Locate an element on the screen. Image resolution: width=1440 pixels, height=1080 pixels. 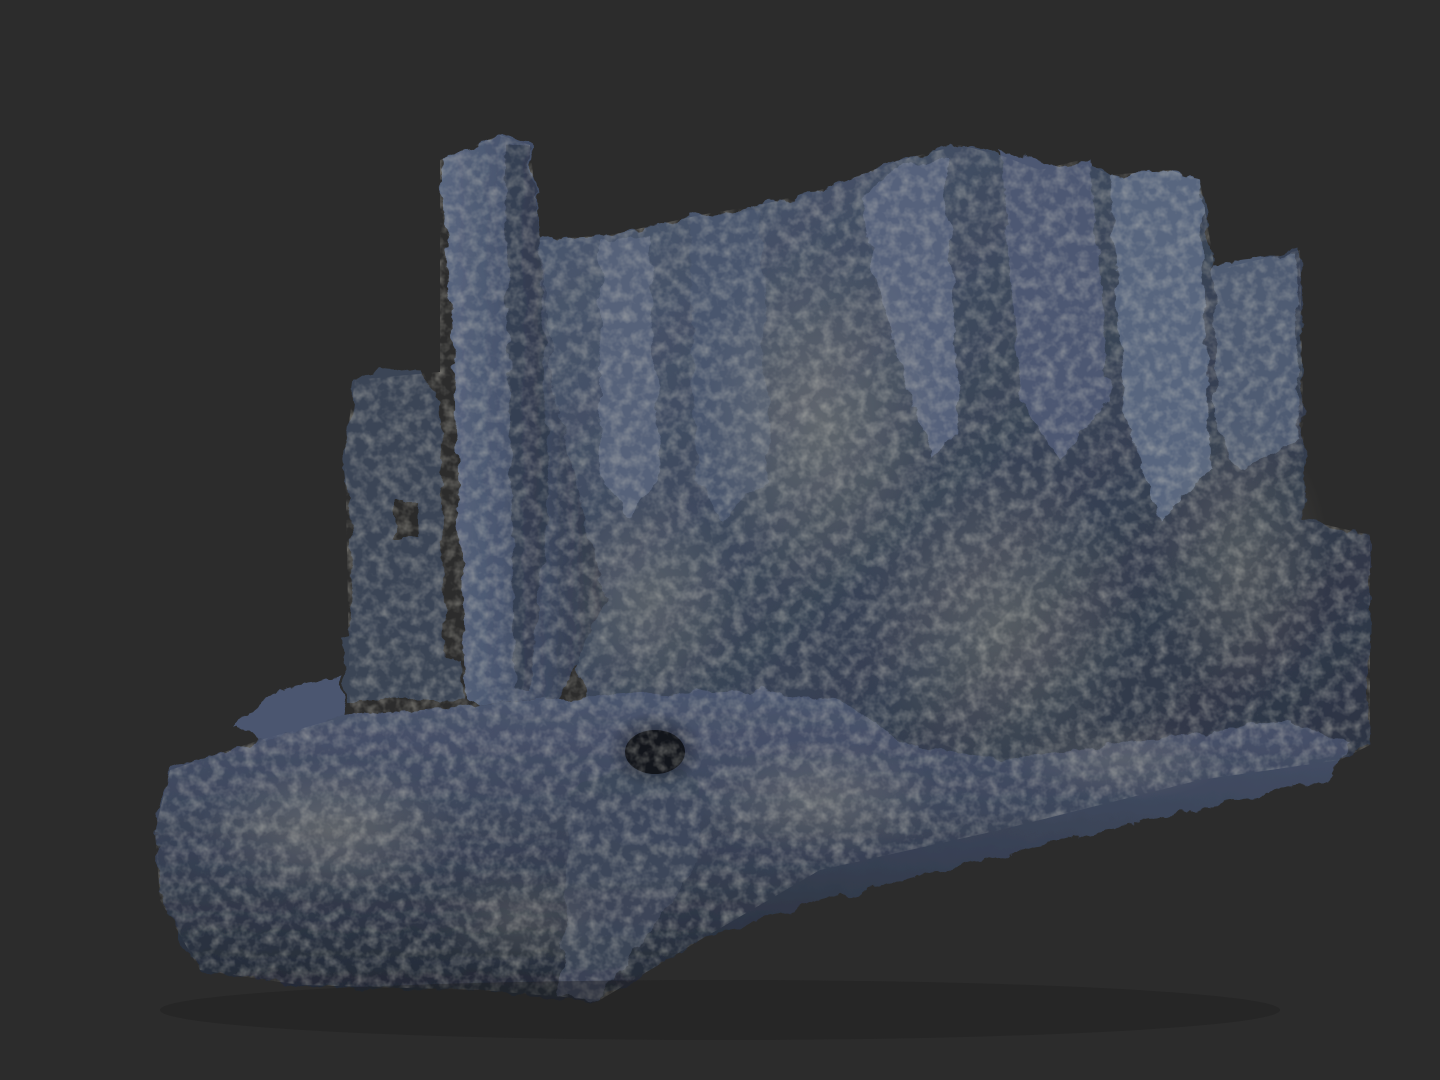
ground-shadow is located at coordinates (720, 1010).